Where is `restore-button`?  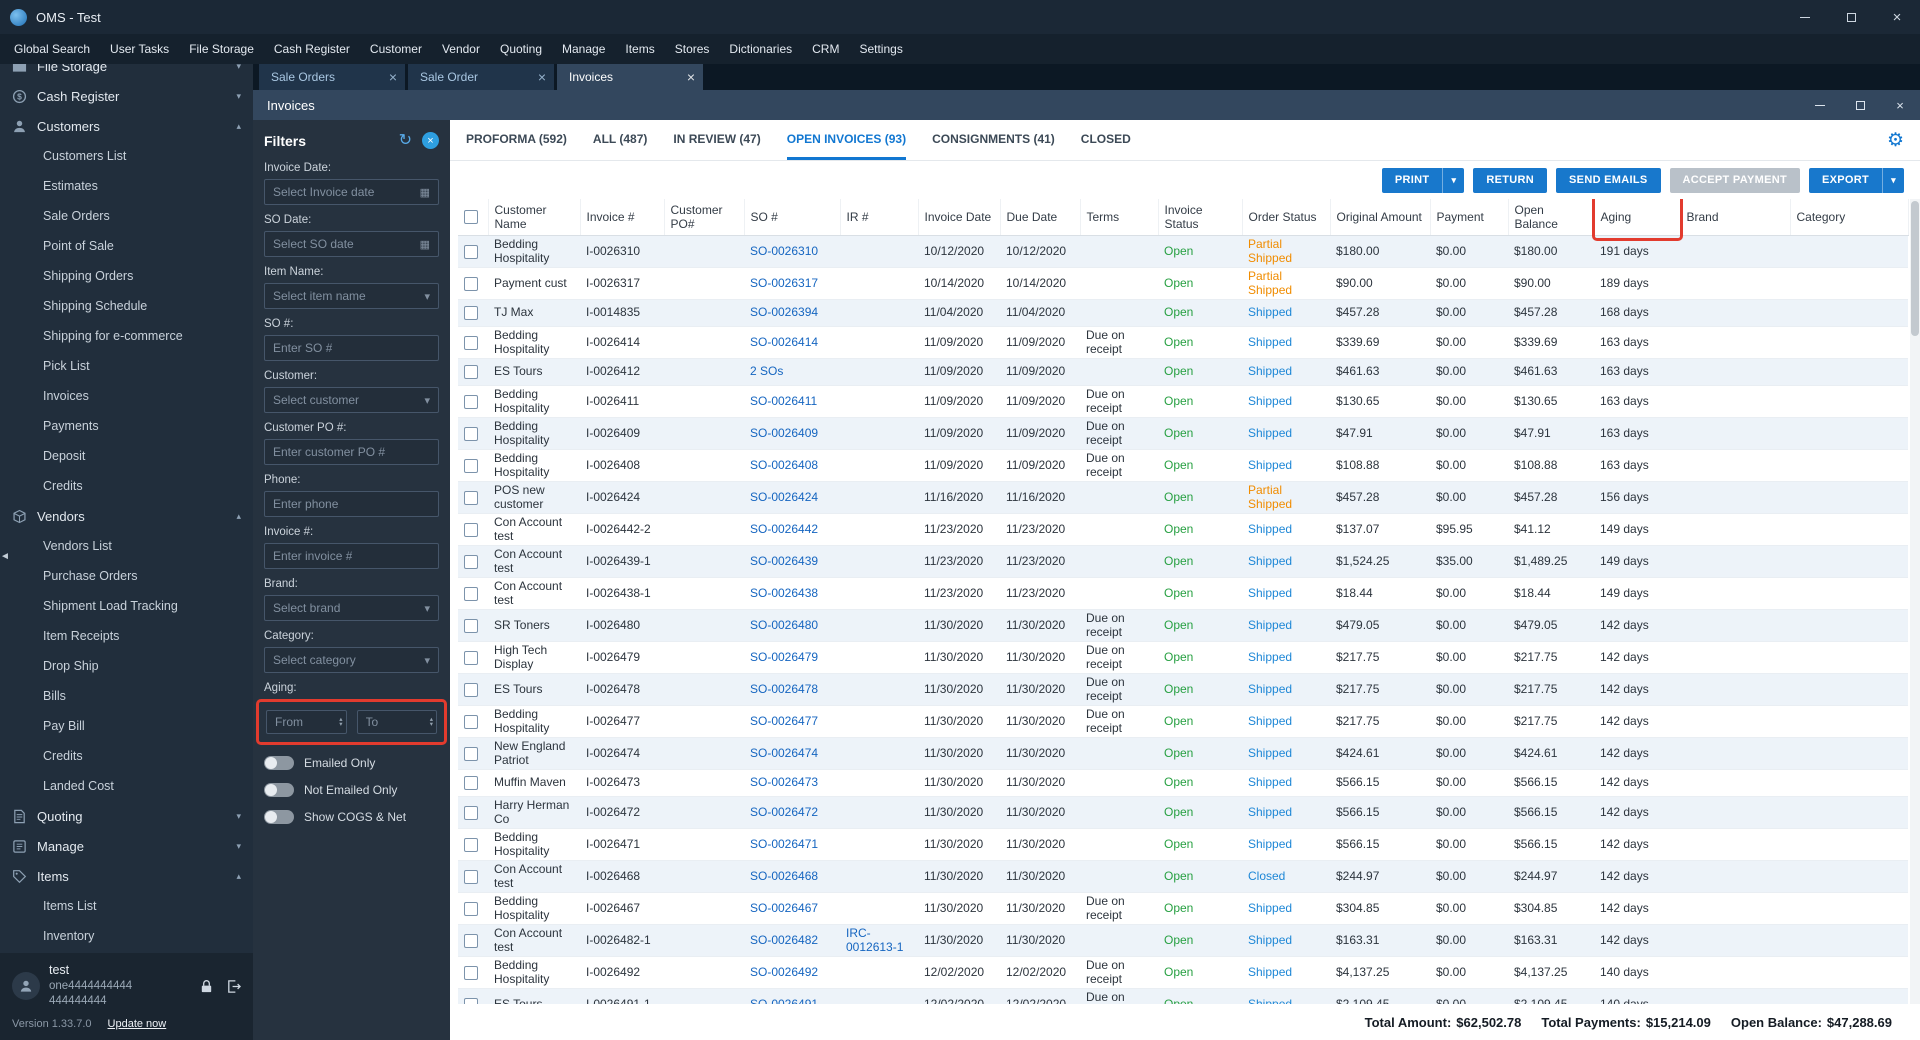 restore-button is located at coordinates (1851, 17).